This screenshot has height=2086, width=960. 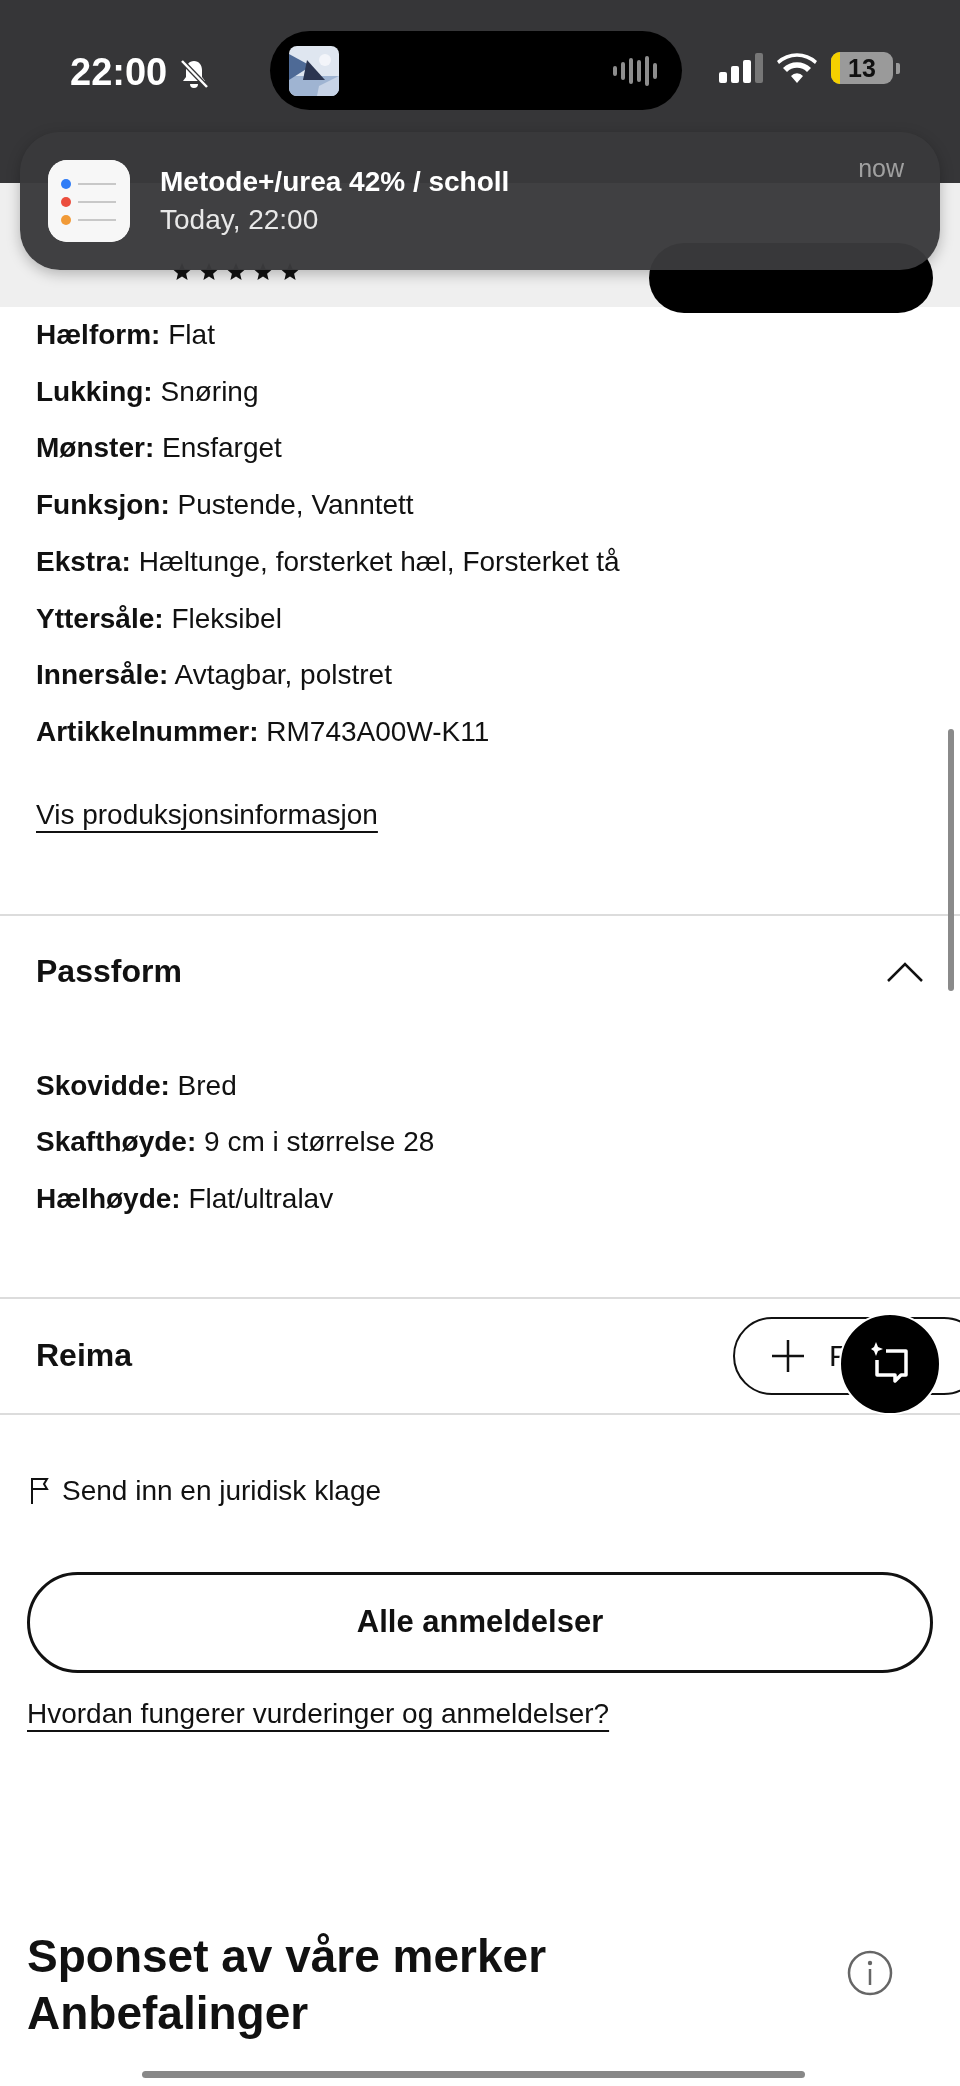 I want to click on signal-icon, so click(x=741, y=68).